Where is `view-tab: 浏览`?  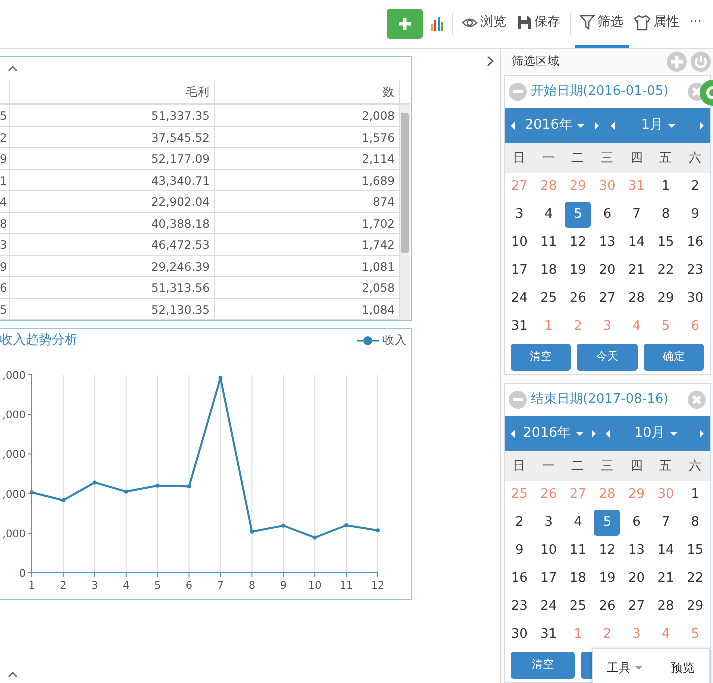 view-tab: 浏览 is located at coordinates (484, 24).